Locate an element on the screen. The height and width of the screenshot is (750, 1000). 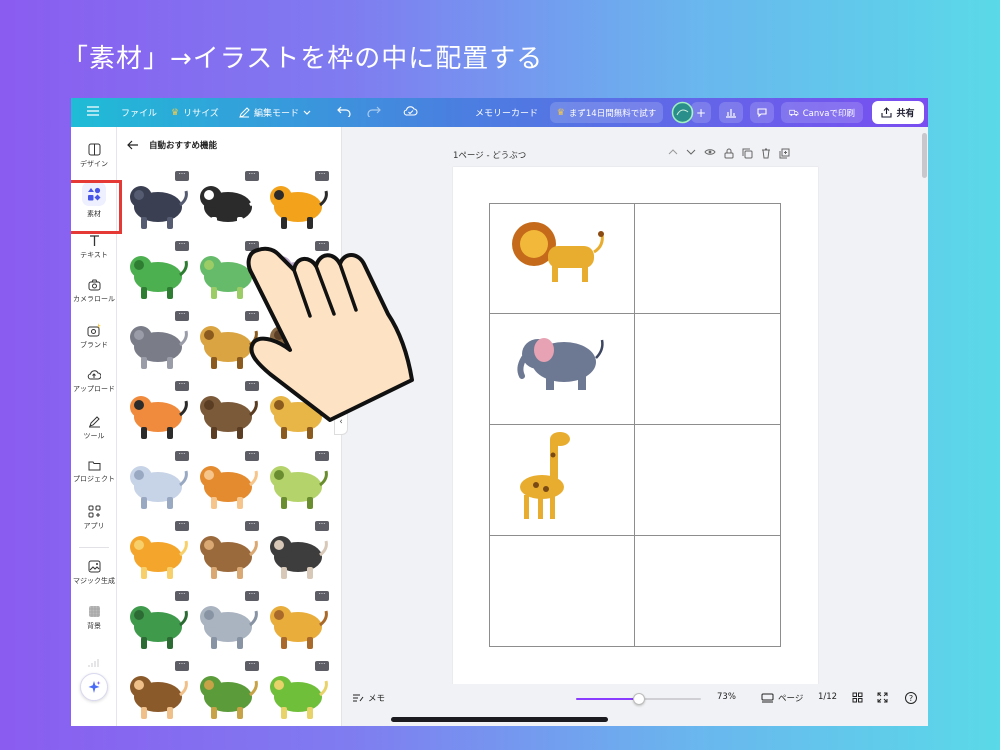
element-thumbnail-gorilla: ··· is located at coordinates (158, 202).